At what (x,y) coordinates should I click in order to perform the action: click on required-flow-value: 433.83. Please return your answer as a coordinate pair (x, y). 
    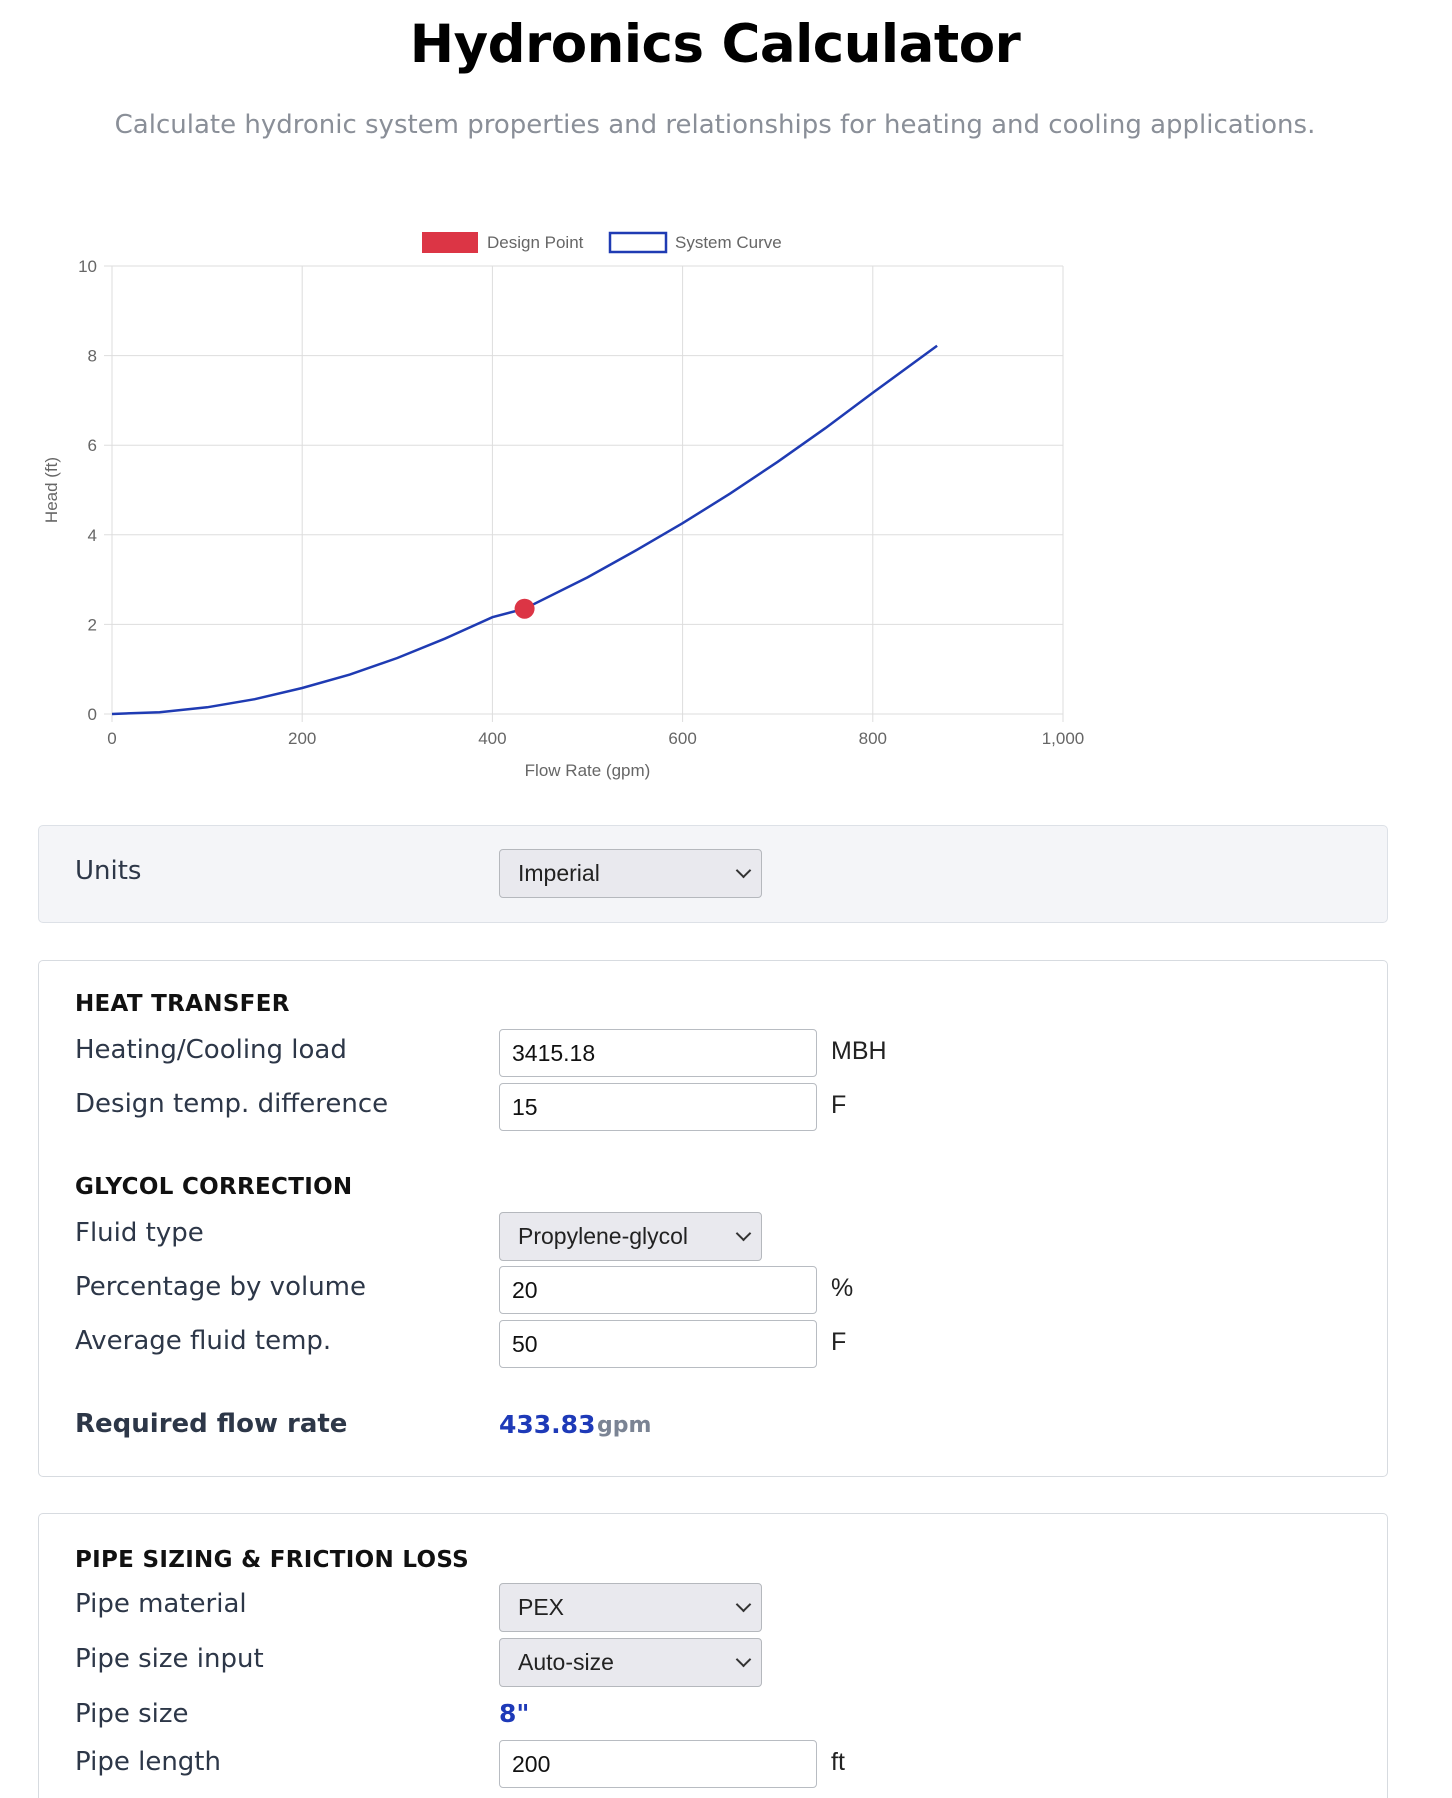
    Looking at the image, I should click on (547, 1424).